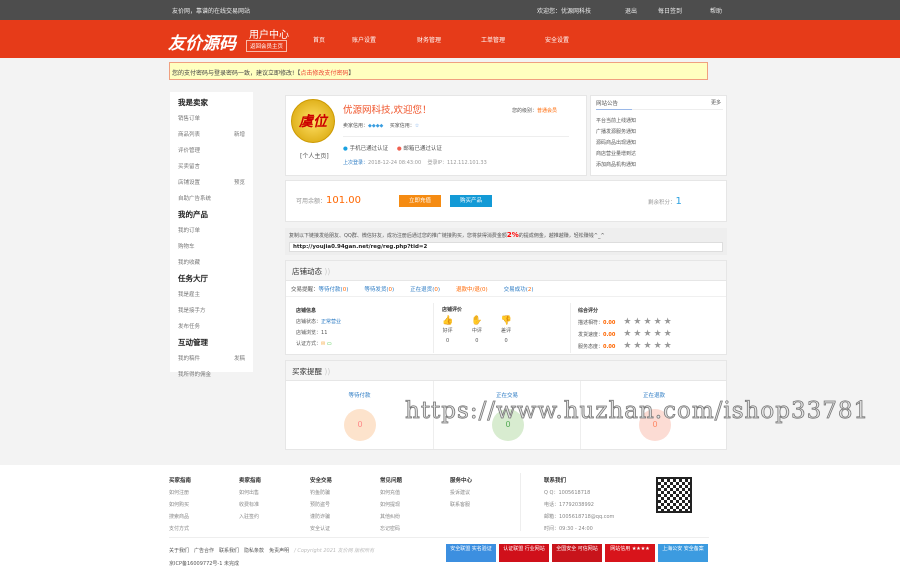  Describe the element at coordinates (391, 493) in the screenshot. I see `footer-link: 如何充值` at that location.